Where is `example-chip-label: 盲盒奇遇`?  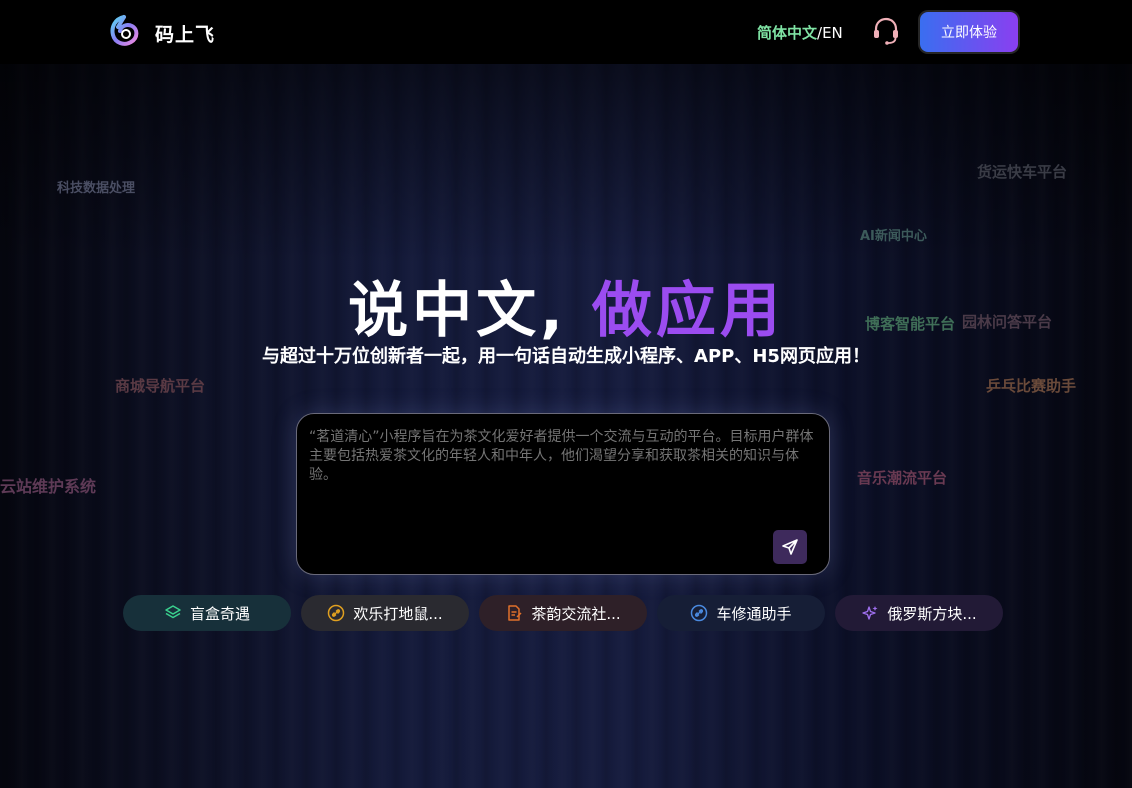
example-chip-label: 盲盒奇遇 is located at coordinates (219, 613).